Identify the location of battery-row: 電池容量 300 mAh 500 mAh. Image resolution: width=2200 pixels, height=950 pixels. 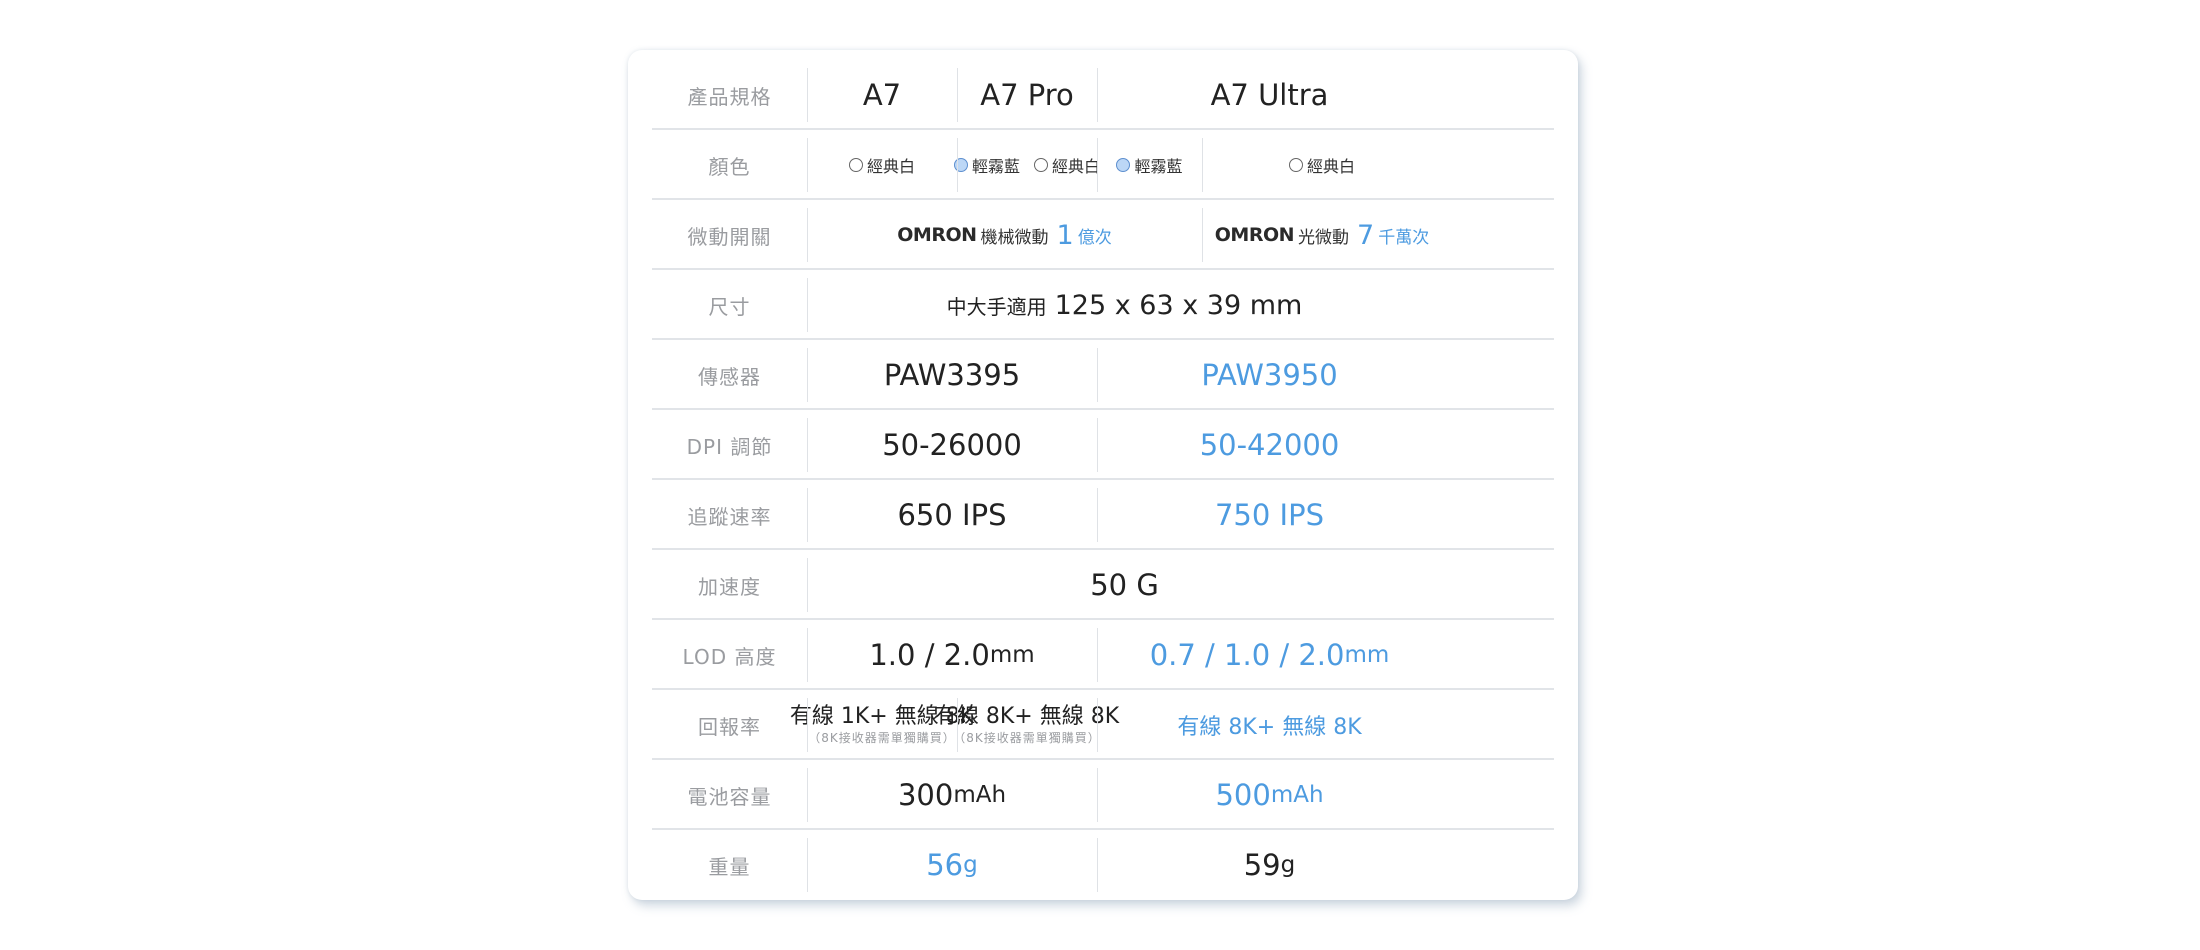
(1103, 795).